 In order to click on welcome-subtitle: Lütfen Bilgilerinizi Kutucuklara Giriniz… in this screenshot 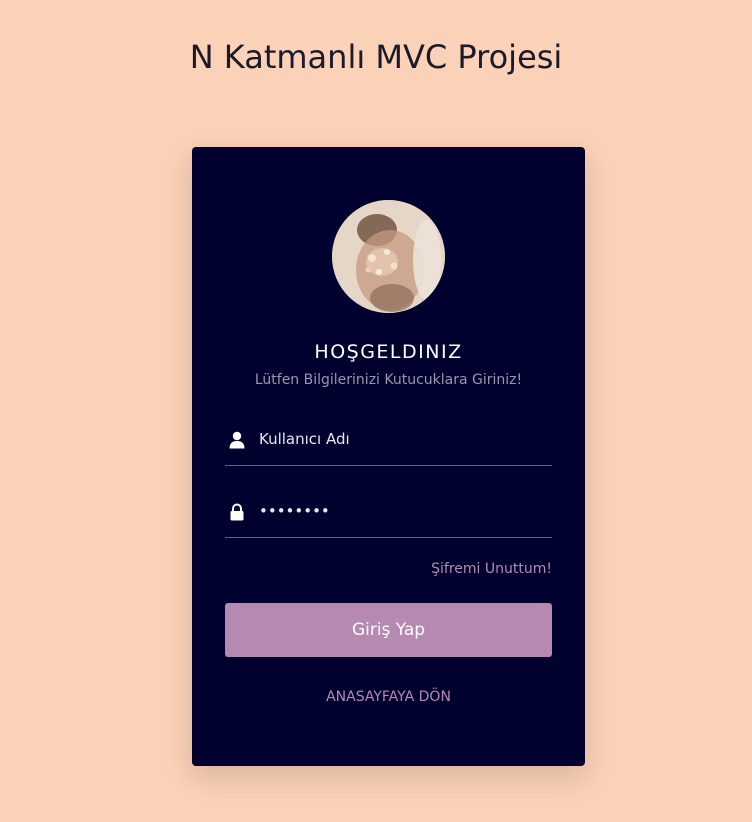, I will do `click(388, 380)`.